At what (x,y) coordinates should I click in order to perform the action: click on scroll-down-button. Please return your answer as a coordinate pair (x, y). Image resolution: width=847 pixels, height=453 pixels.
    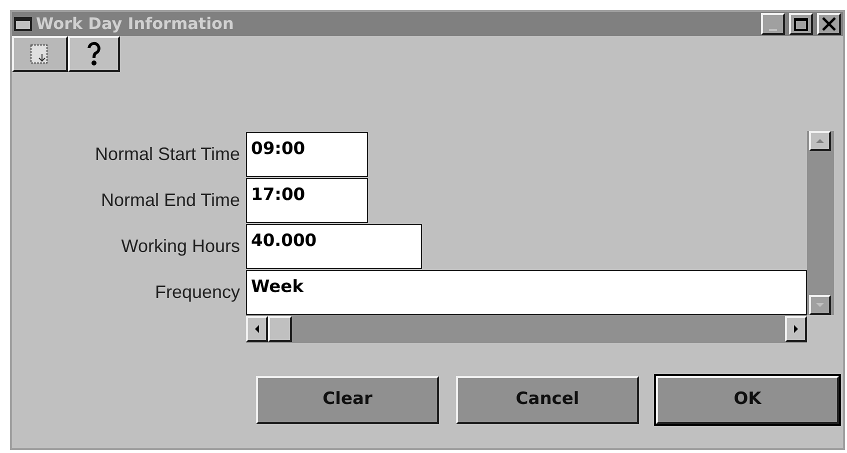
    Looking at the image, I should click on (820, 305).